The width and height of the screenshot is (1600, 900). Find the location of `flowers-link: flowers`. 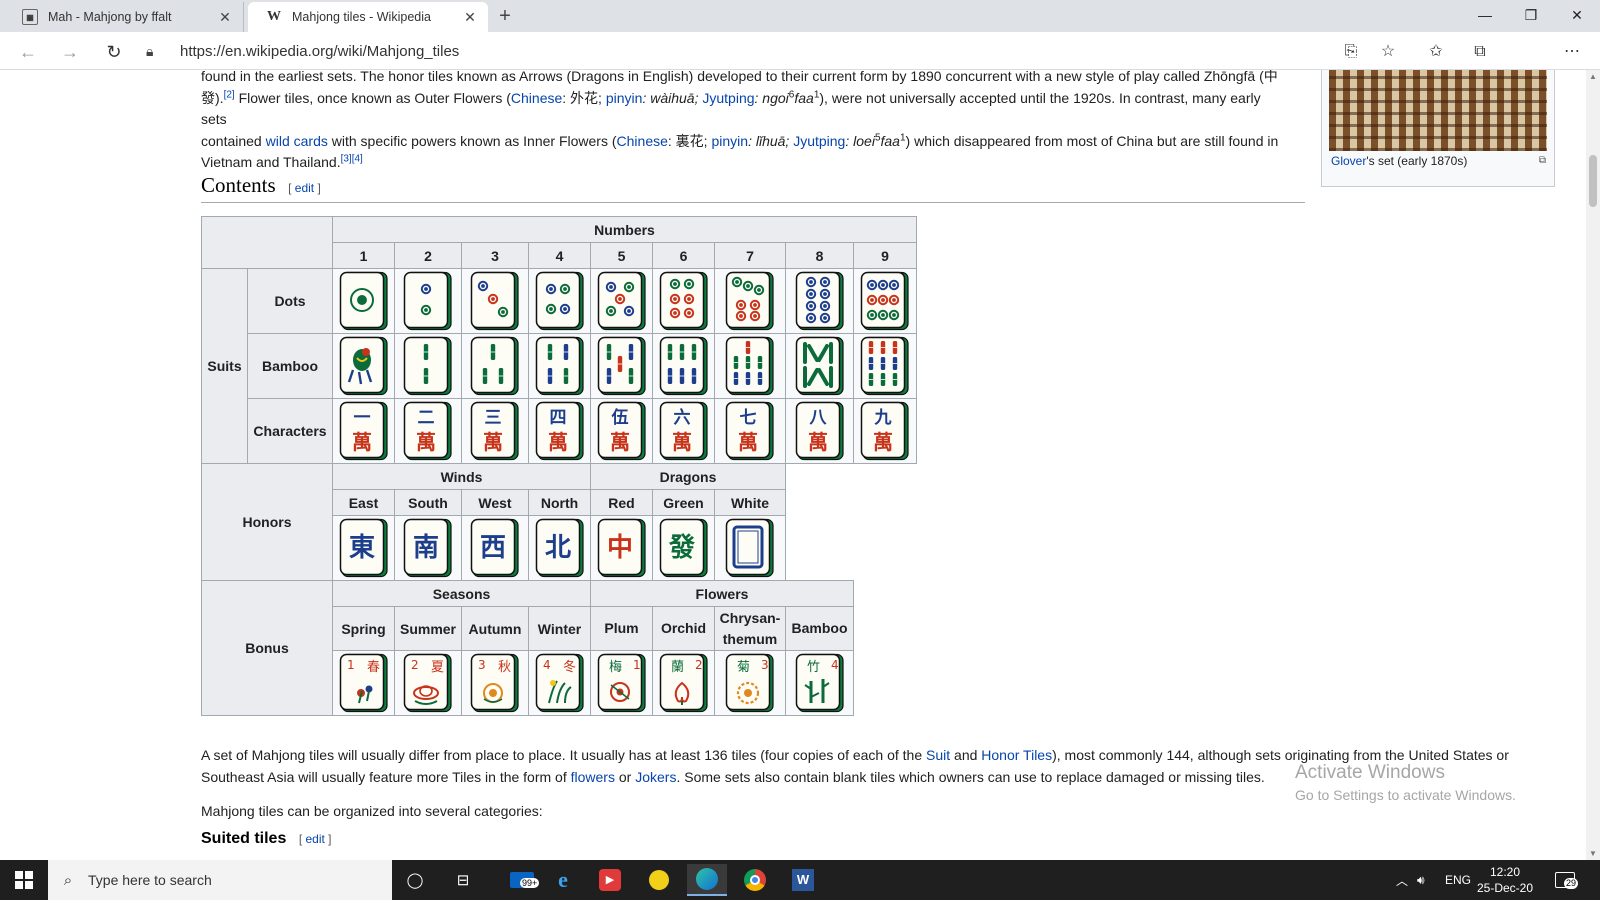

flowers-link: flowers is located at coordinates (593, 777).